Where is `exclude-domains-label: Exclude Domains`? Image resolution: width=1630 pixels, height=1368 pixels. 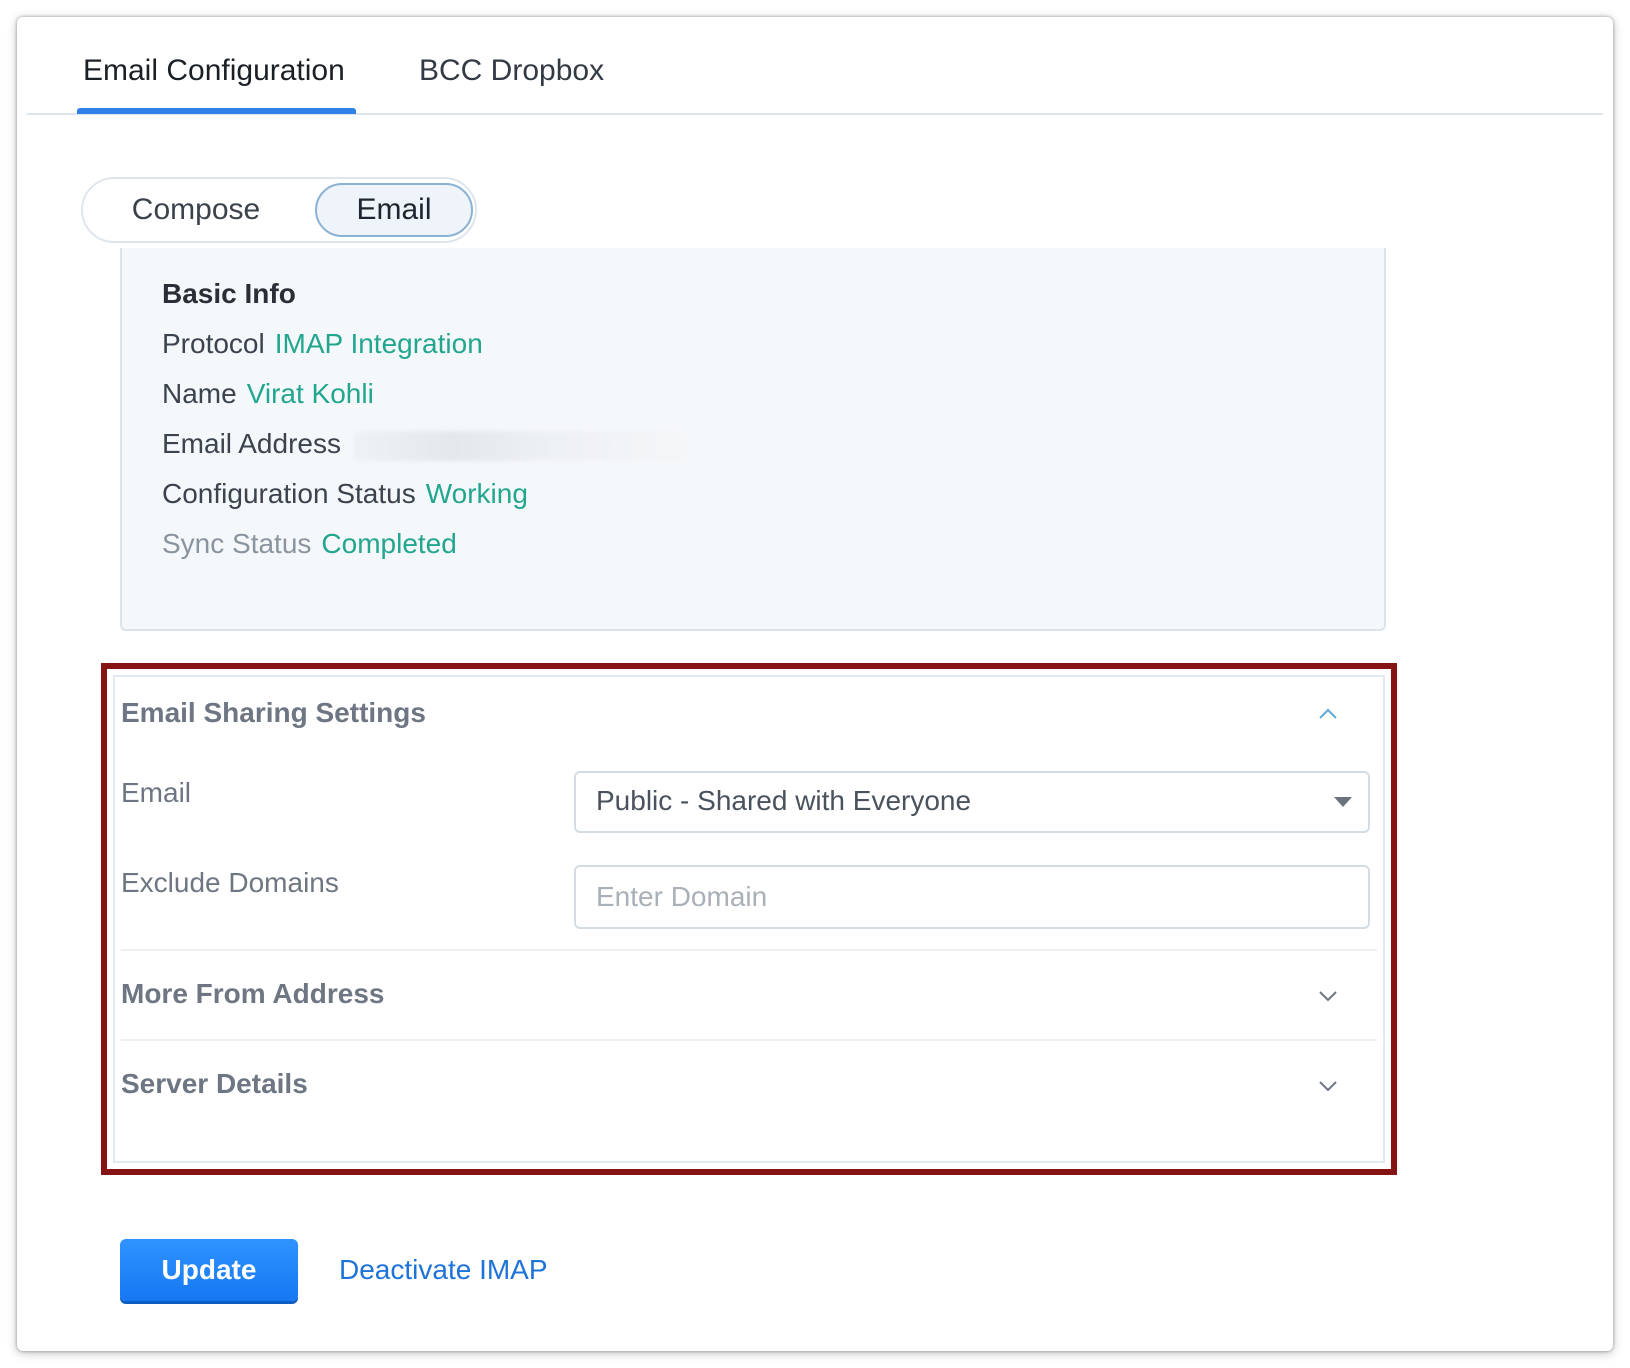
exclude-domains-label: Exclude Domains is located at coordinates (230, 882).